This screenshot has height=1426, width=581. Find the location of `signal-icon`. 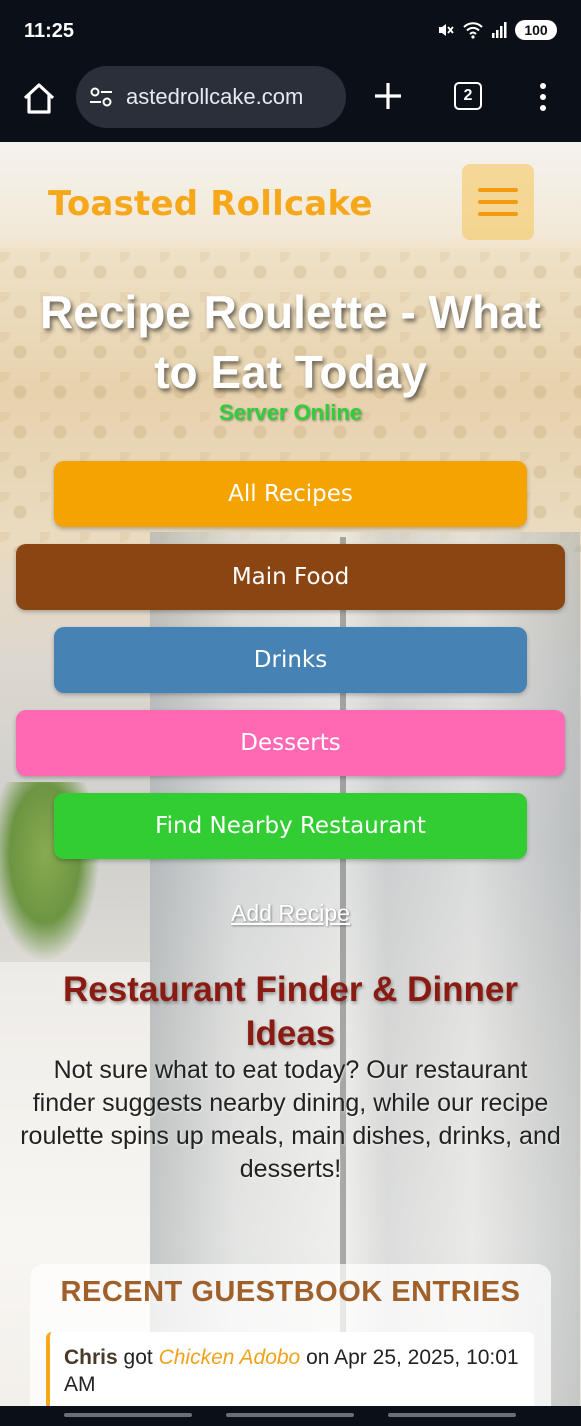

signal-icon is located at coordinates (499, 30).